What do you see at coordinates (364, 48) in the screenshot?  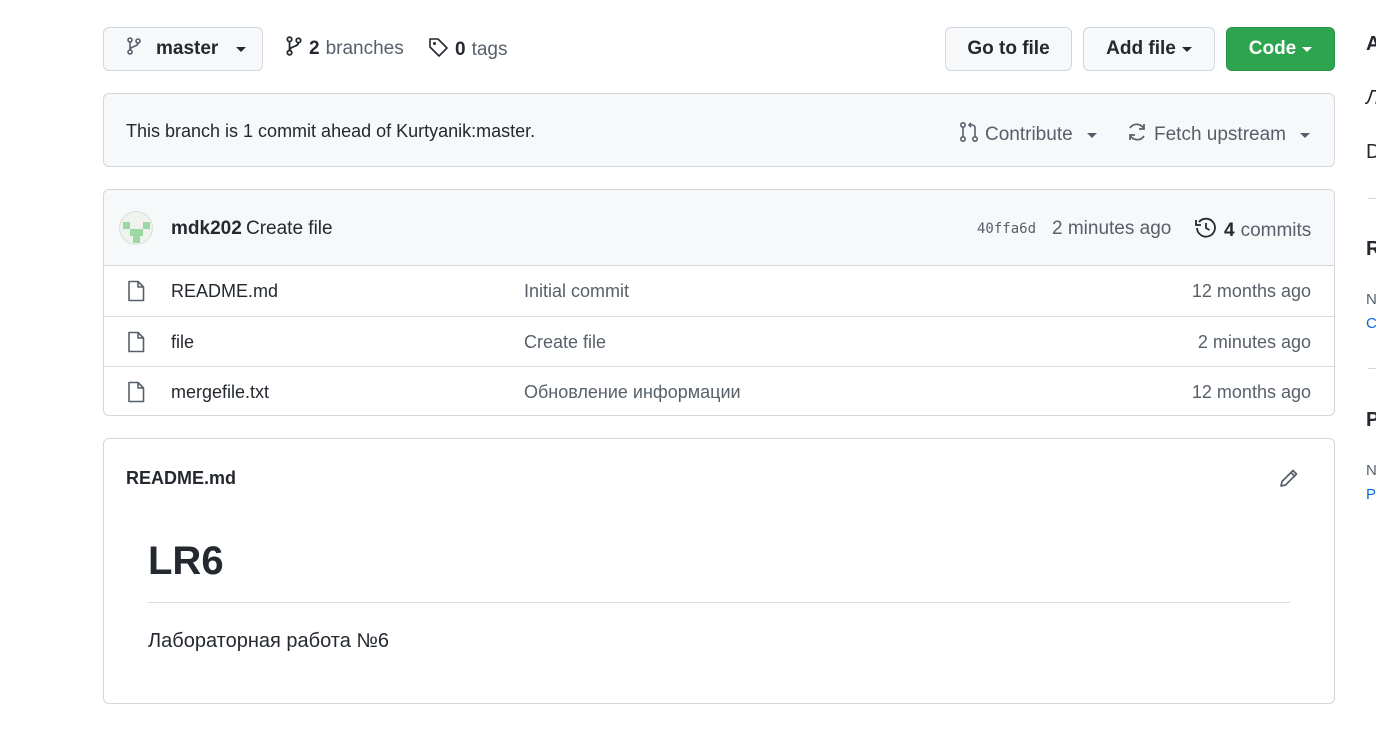 I see `branches-label: branches` at bounding box center [364, 48].